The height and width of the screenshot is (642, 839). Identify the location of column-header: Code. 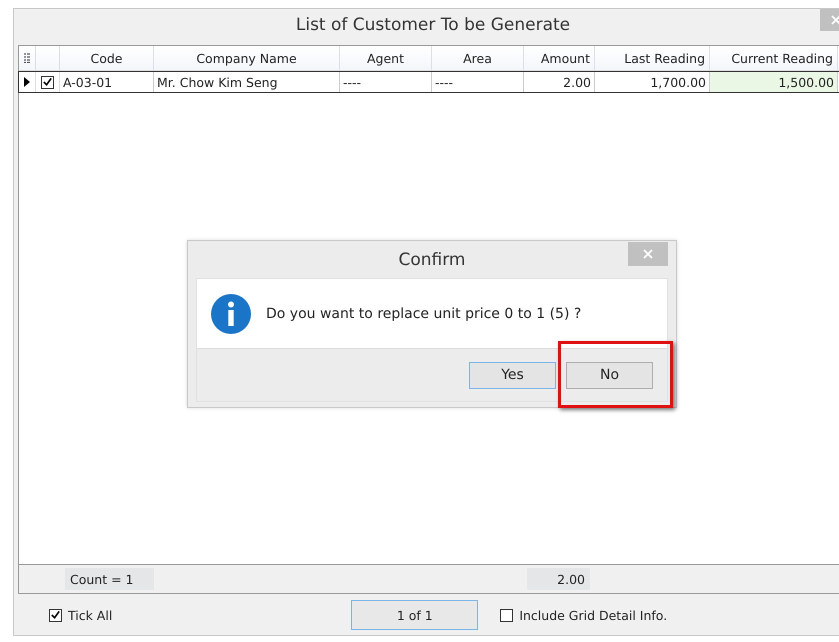
(107, 58).